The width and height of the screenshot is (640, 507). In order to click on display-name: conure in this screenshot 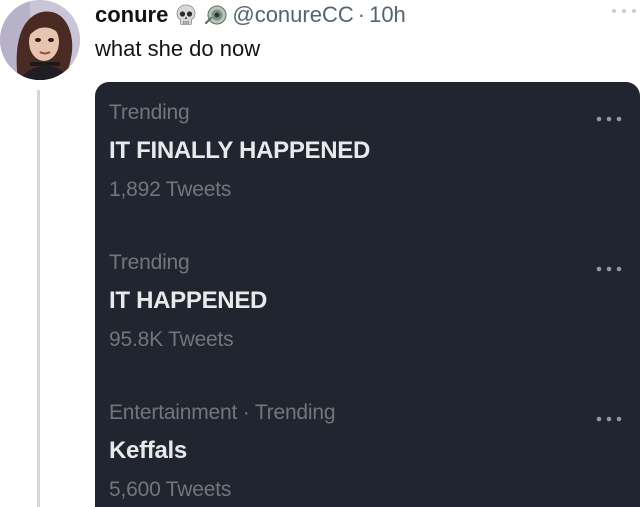, I will do `click(131, 15)`.